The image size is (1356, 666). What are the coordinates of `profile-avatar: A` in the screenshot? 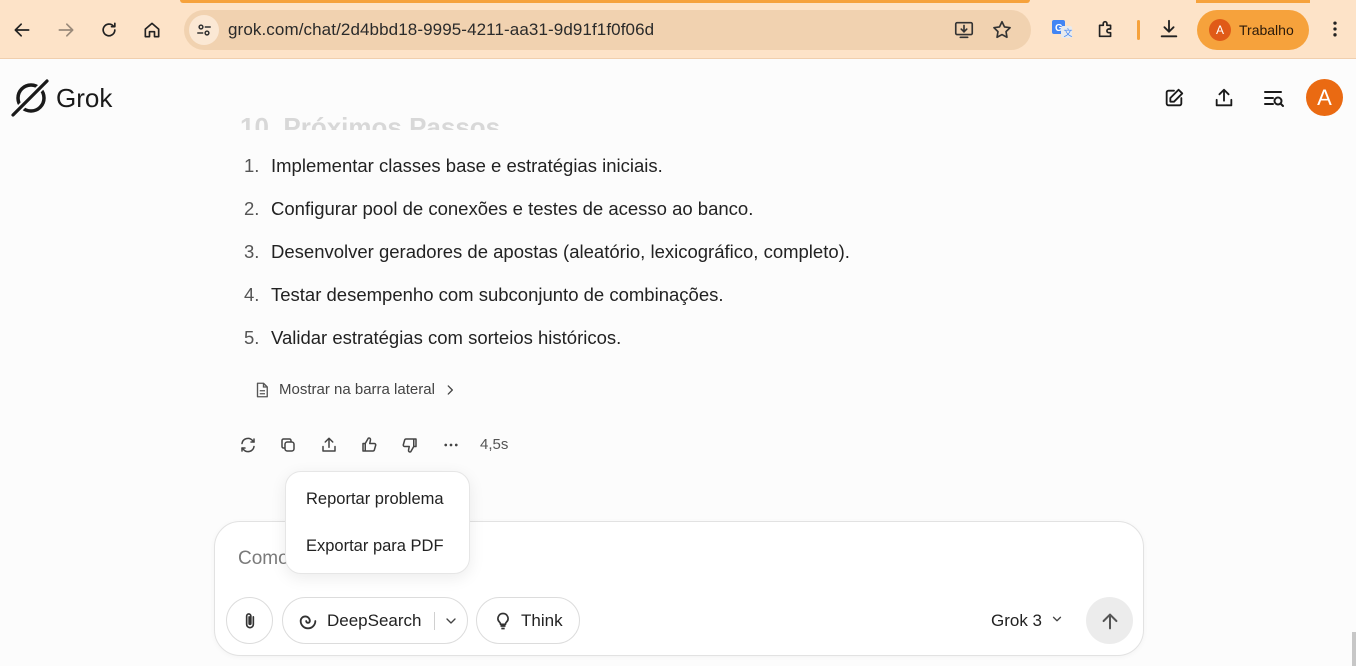 It's located at (1220, 30).